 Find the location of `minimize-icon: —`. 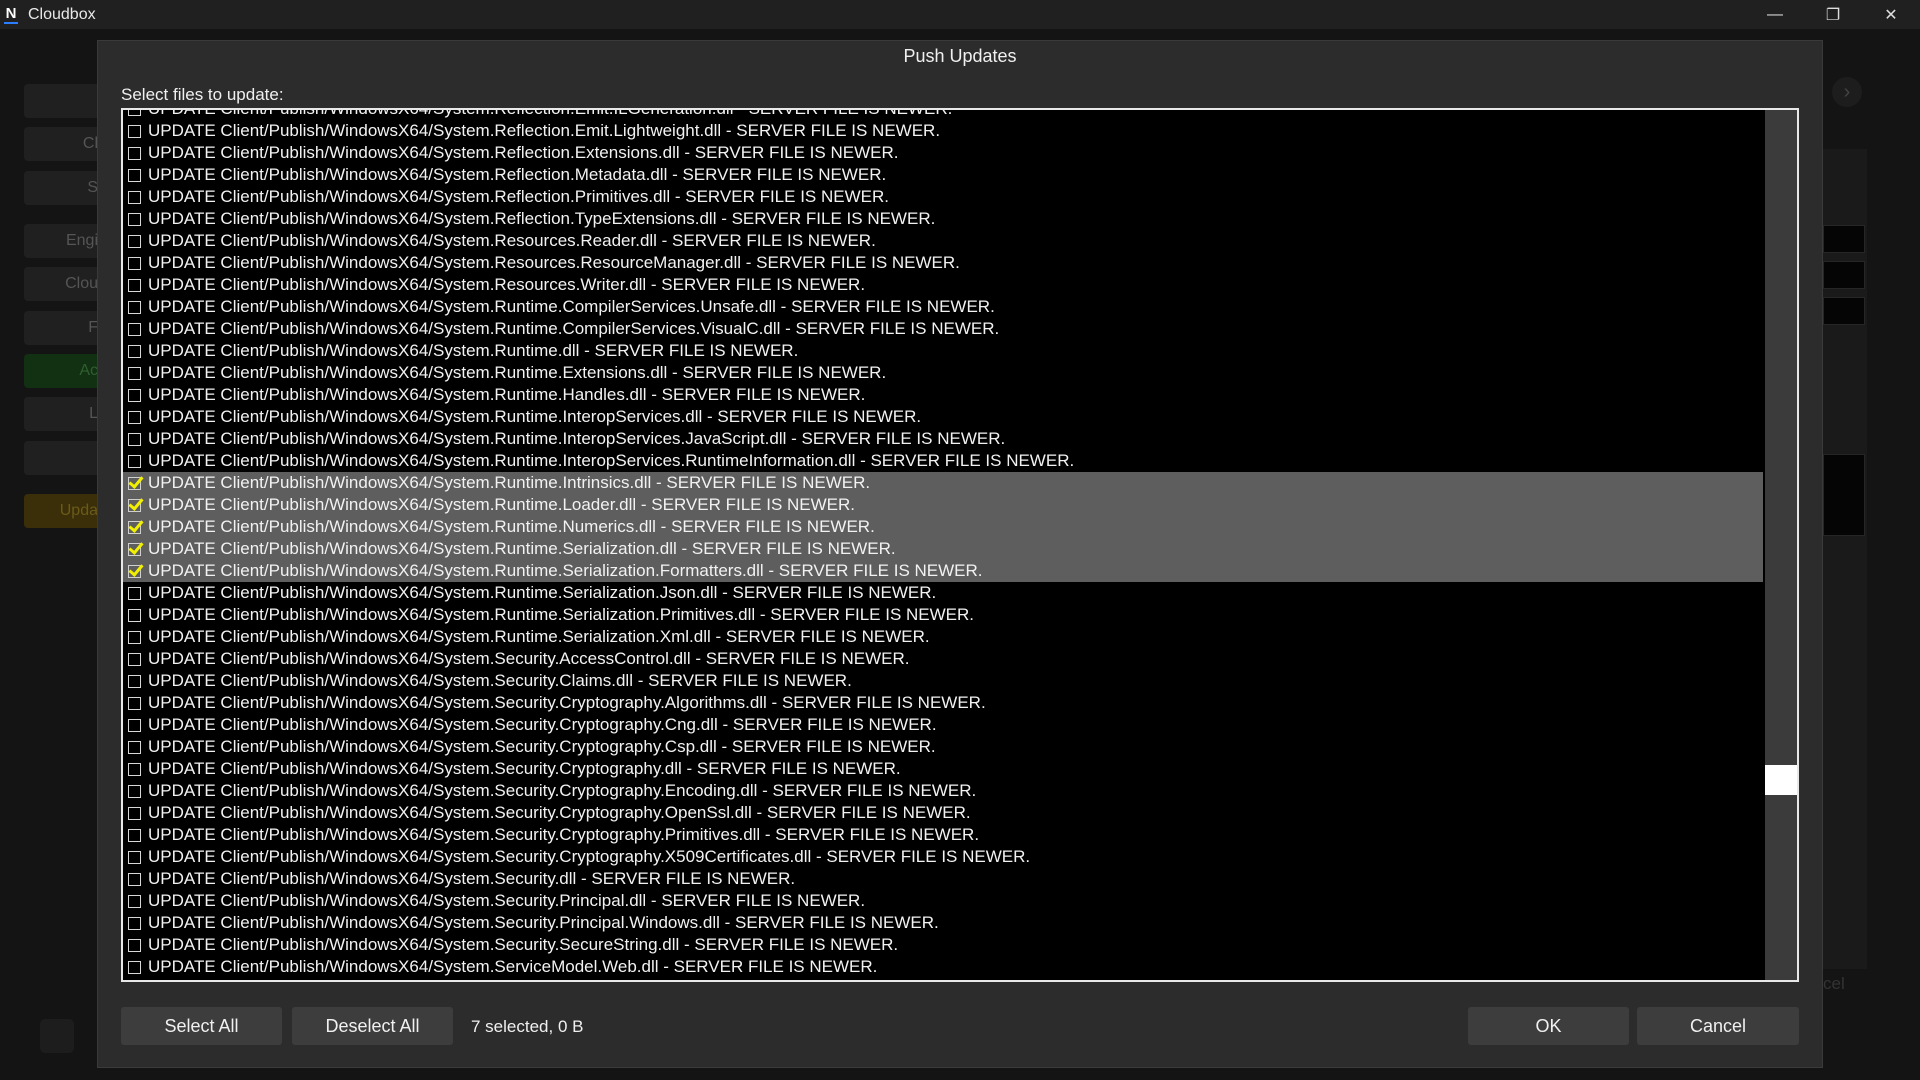

minimize-icon: — is located at coordinates (1775, 14).